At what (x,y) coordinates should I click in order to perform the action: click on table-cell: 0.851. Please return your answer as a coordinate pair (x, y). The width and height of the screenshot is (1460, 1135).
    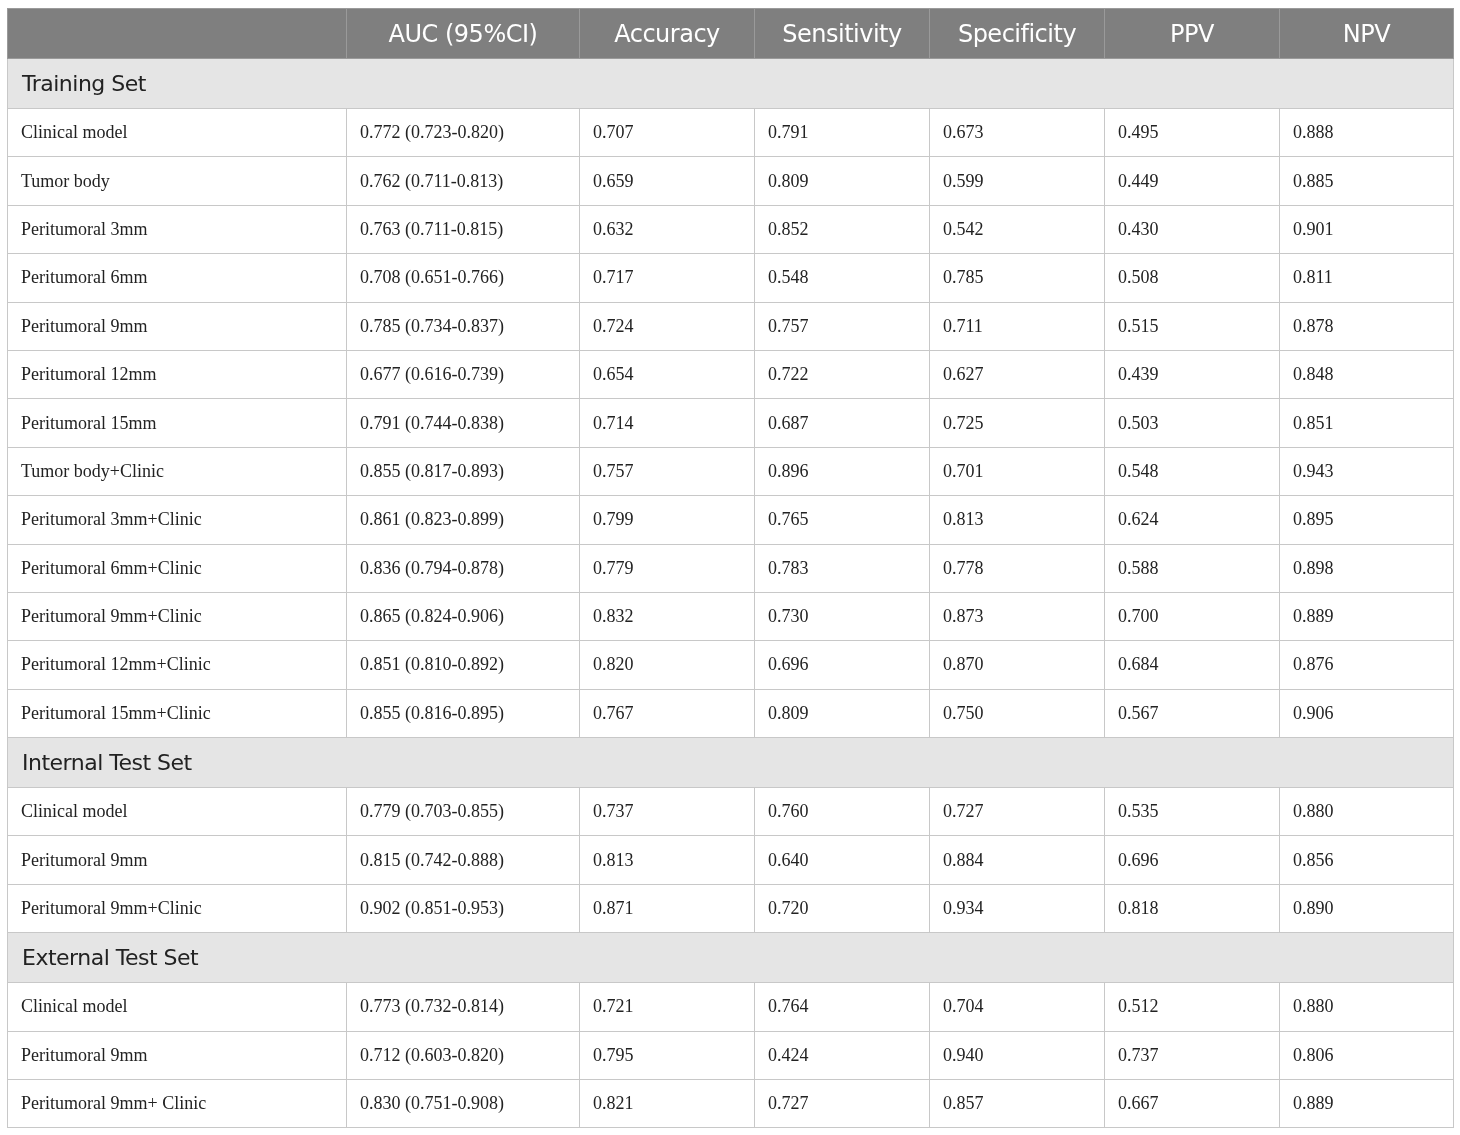
    Looking at the image, I should click on (1366, 423).